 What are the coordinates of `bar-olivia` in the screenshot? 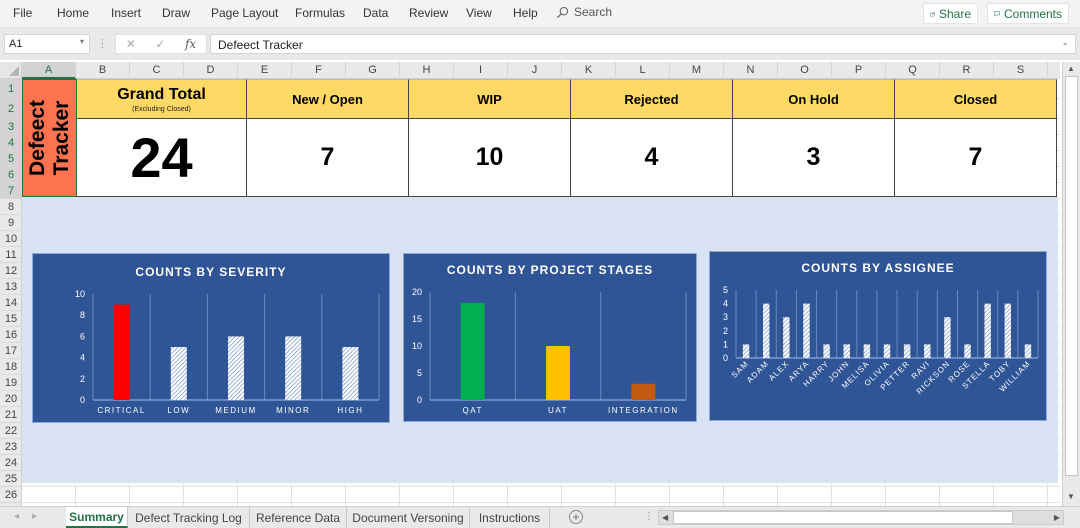 It's located at (887, 351).